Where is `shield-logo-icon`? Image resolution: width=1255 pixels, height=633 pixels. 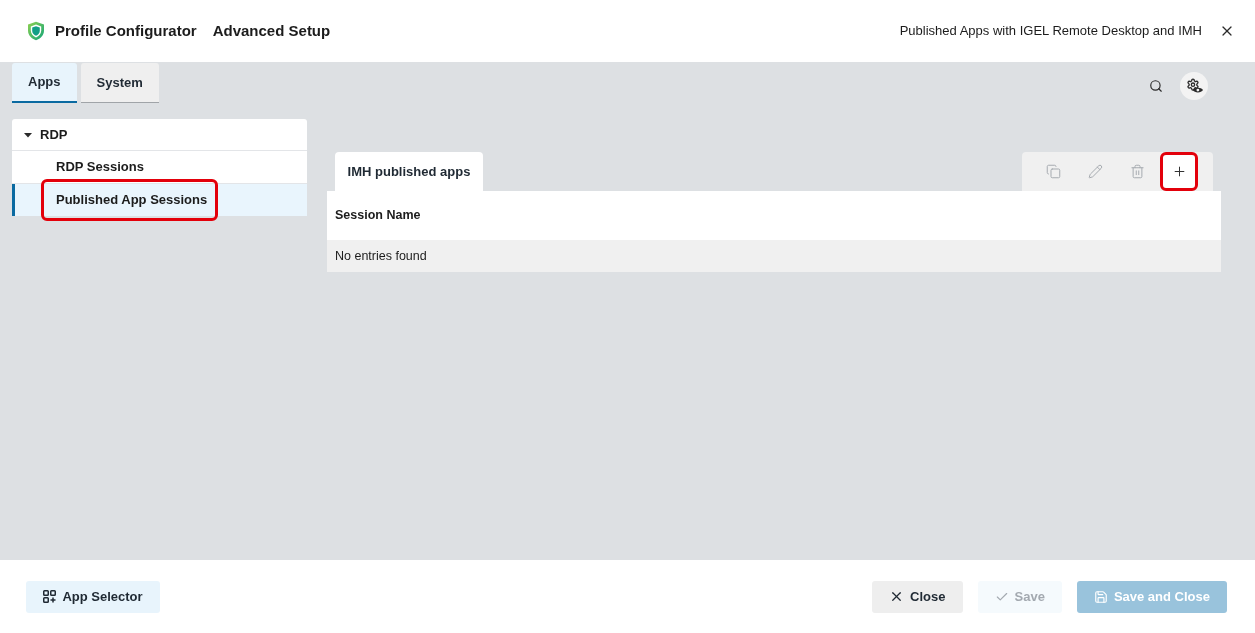
shield-logo-icon is located at coordinates (36, 31).